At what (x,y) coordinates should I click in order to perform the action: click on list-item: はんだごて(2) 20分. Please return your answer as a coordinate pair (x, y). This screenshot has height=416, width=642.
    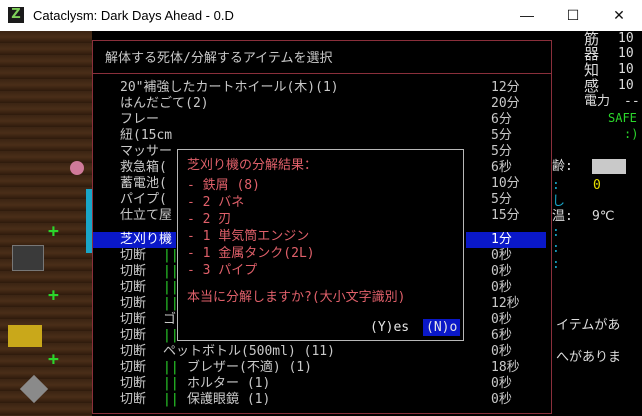
    Looking at the image, I should click on (322, 104).